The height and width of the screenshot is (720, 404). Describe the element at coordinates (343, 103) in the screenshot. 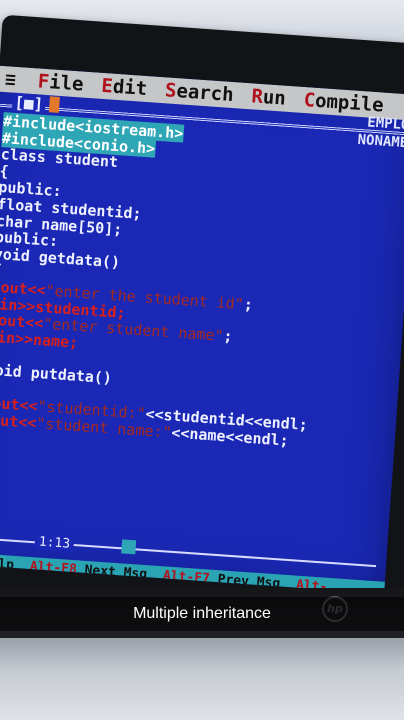

I see `menu-compile: Compile` at that location.